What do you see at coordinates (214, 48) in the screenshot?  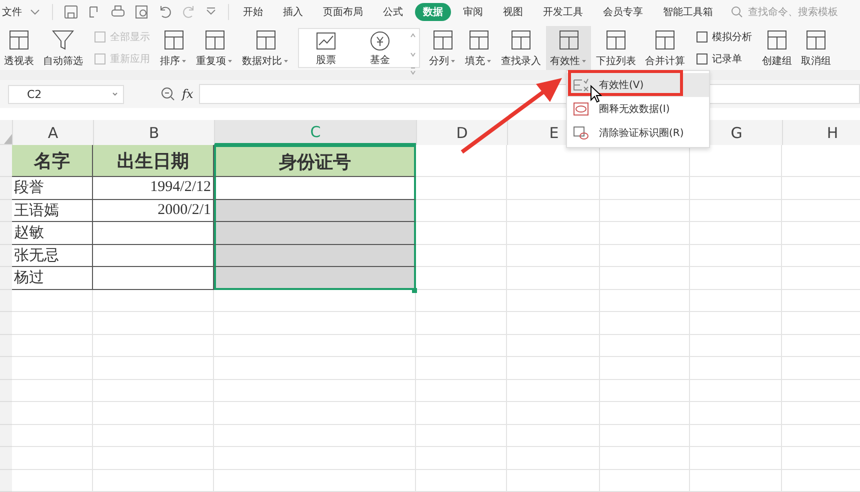 I see `ribbon-button: 重复项` at bounding box center [214, 48].